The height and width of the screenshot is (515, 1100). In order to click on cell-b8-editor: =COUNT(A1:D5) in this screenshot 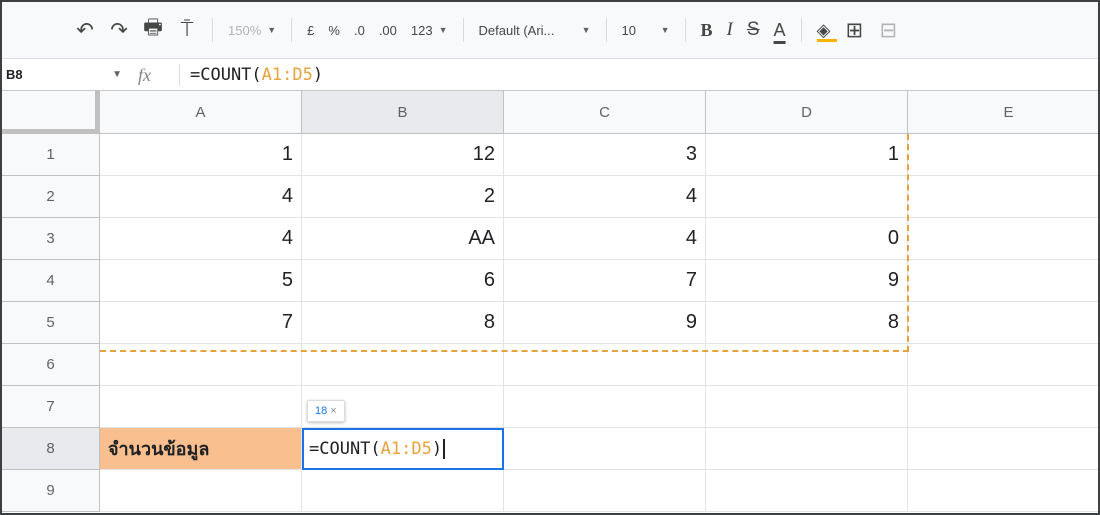, I will do `click(403, 449)`.